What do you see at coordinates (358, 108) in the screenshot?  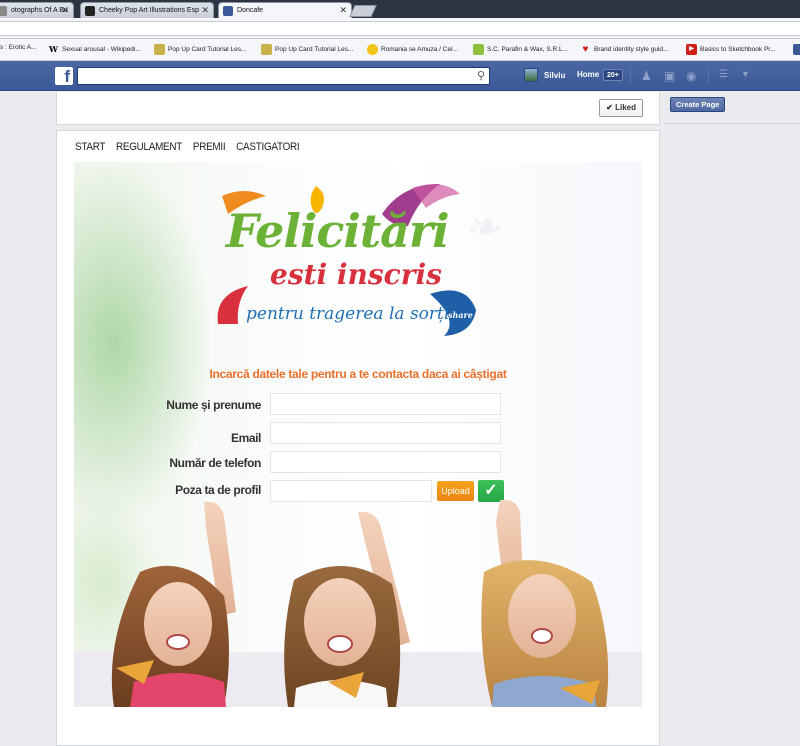 I see `page-like-bar: ✔ Liked` at bounding box center [358, 108].